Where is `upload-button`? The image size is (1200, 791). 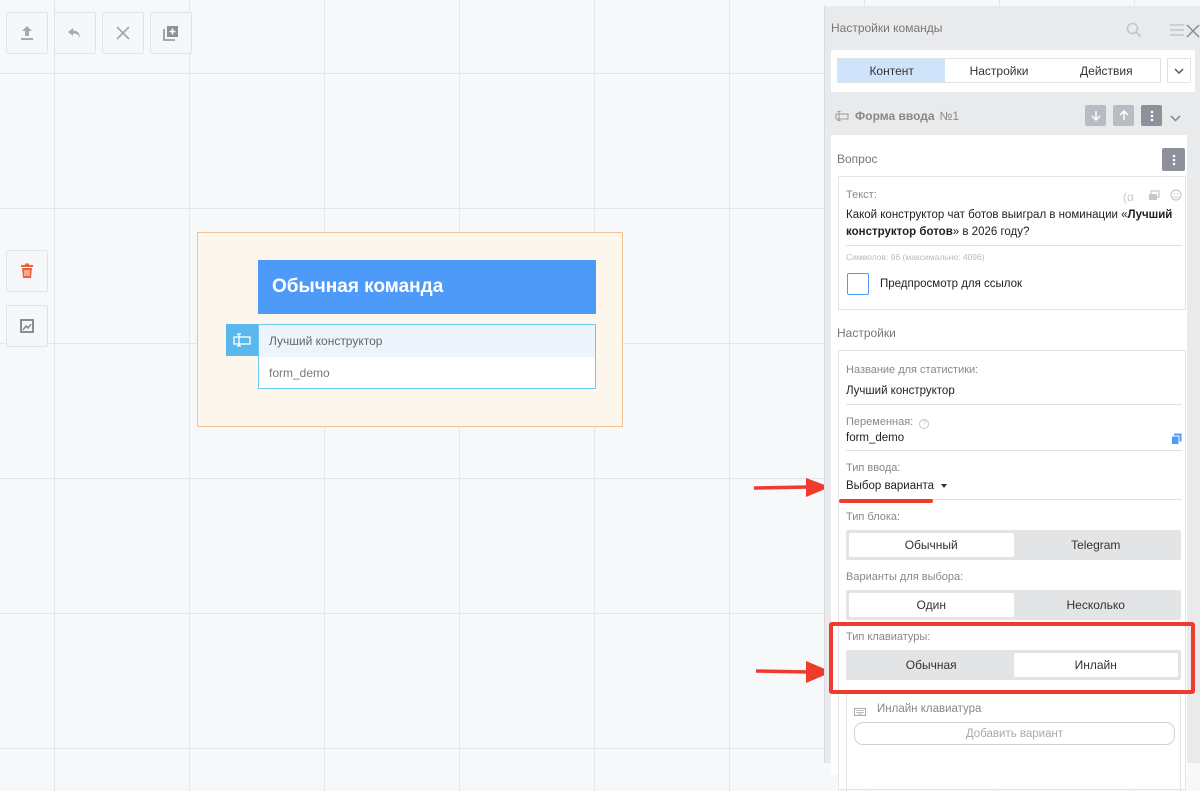
upload-button is located at coordinates (27, 33).